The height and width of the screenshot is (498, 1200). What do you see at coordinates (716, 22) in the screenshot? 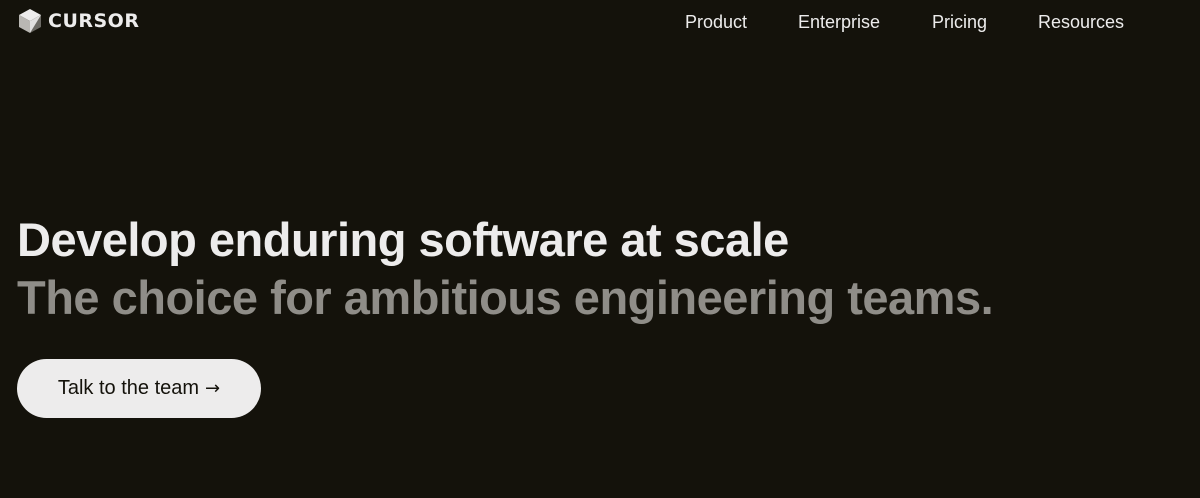
I see `nav-product: Product` at bounding box center [716, 22].